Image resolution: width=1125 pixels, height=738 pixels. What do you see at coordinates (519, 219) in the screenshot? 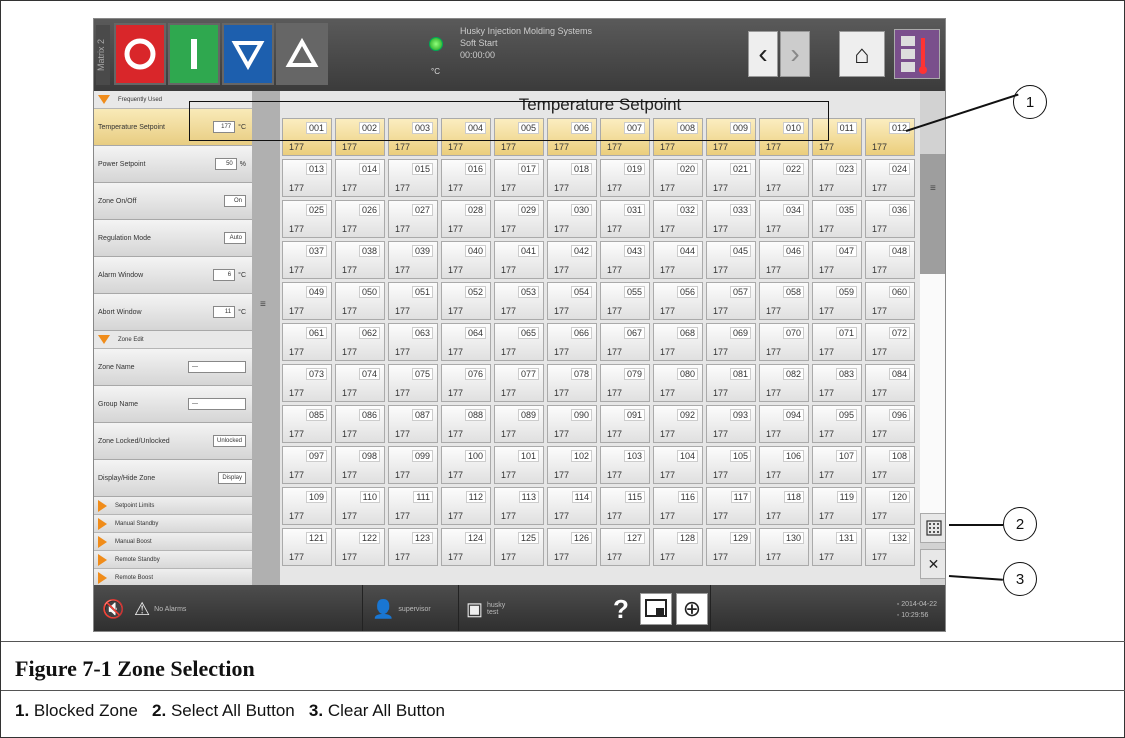
I see `zone-tile: 029 177` at bounding box center [519, 219].